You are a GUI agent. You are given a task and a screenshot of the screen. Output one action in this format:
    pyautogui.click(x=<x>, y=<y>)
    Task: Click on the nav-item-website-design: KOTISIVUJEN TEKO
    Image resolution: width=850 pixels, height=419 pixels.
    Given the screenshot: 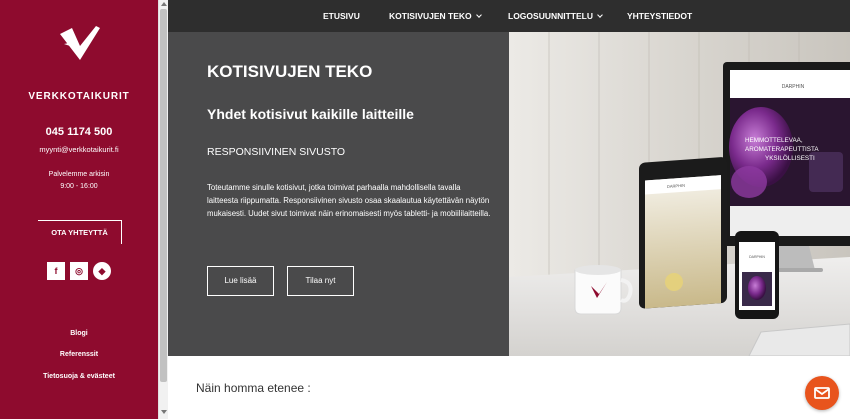 What is the action you would take?
    pyautogui.click(x=435, y=16)
    